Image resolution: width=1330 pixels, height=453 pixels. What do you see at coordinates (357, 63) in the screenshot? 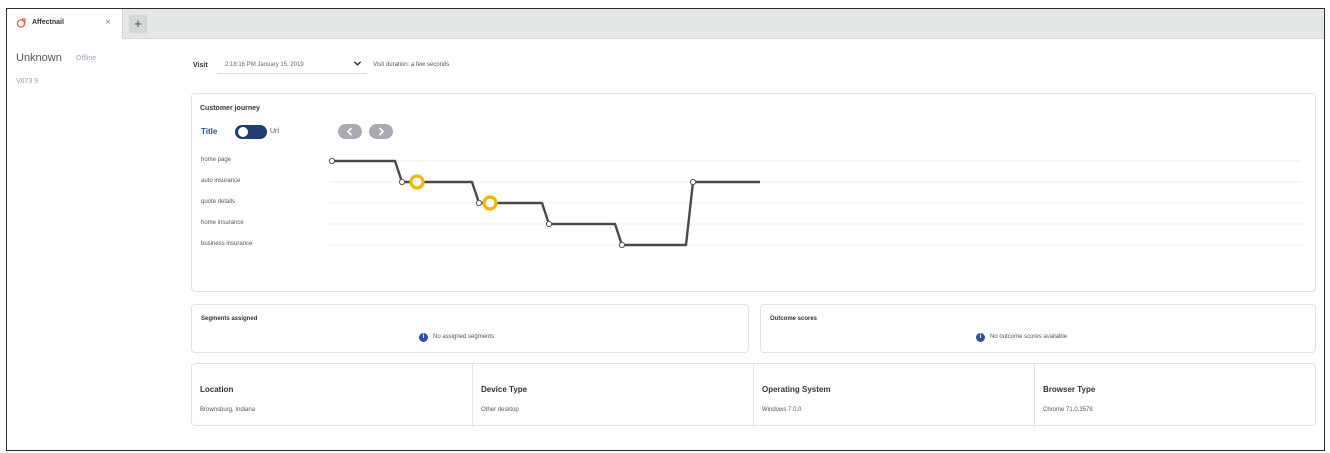
I see `chevron-down-icon` at bounding box center [357, 63].